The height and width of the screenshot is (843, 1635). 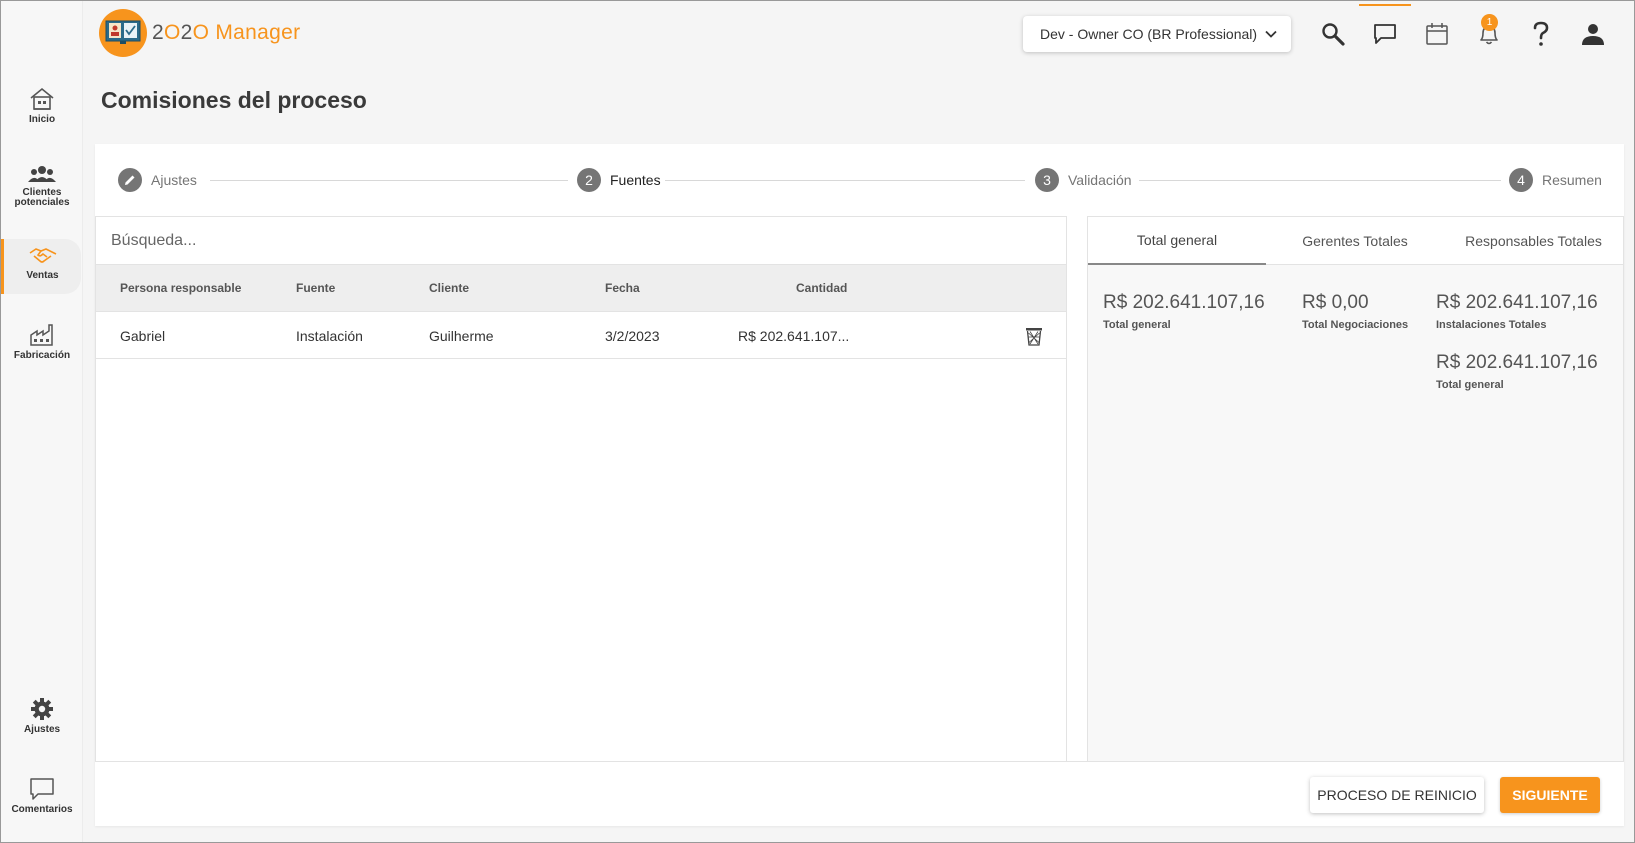 What do you see at coordinates (1533, 241) in the screenshot?
I see `tab-responsables-totales: Responsables Totales` at bounding box center [1533, 241].